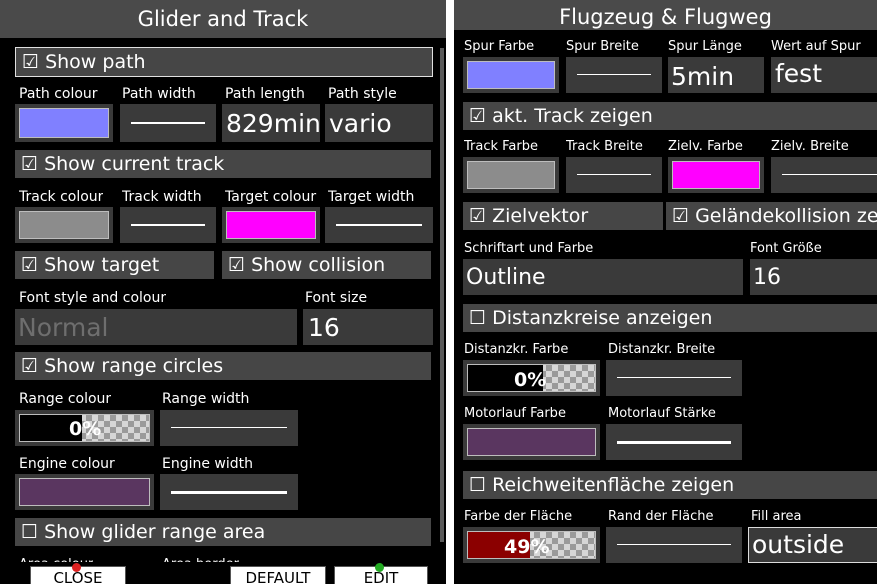  Describe the element at coordinates (810, 146) in the screenshot. I see `zielv-breite-label: Zielv. Breite` at that location.